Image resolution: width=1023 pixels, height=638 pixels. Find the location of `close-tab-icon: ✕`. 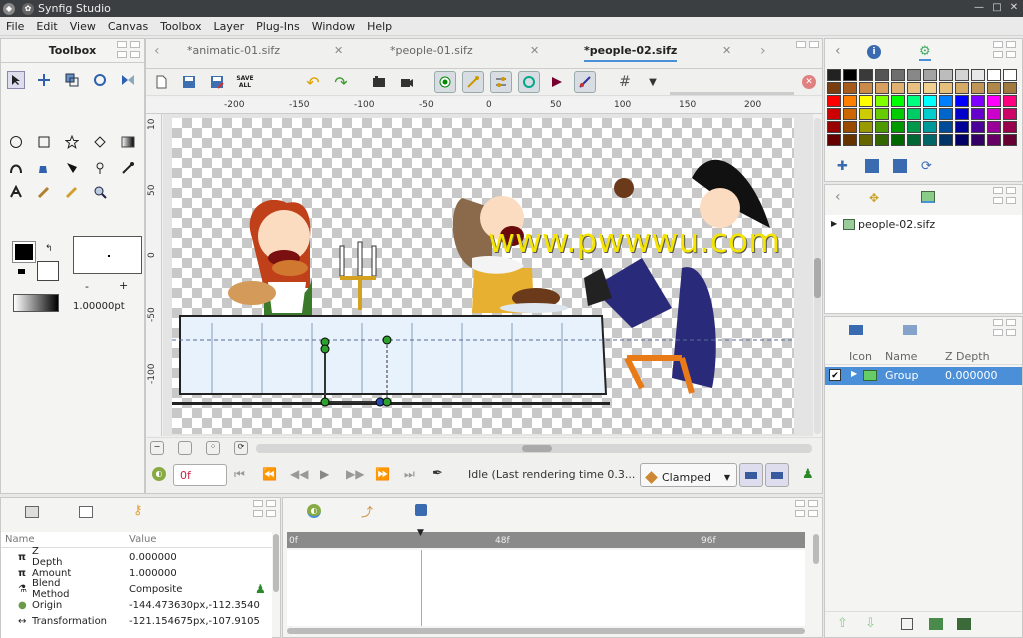

close-tab-icon: ✕ is located at coordinates (534, 50).